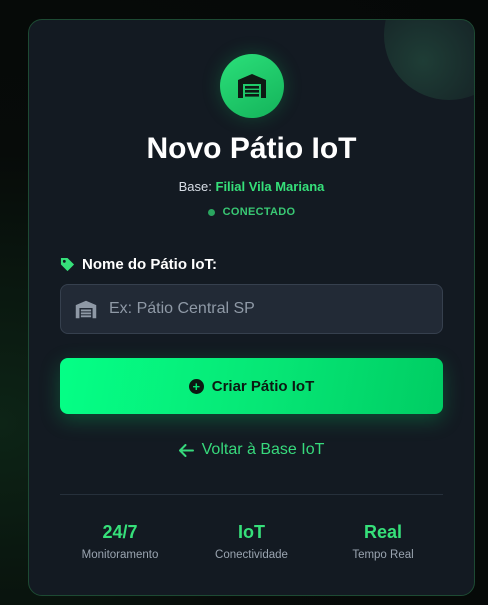  What do you see at coordinates (196, 386) in the screenshot?
I see `plus-circle-icon: +` at bounding box center [196, 386].